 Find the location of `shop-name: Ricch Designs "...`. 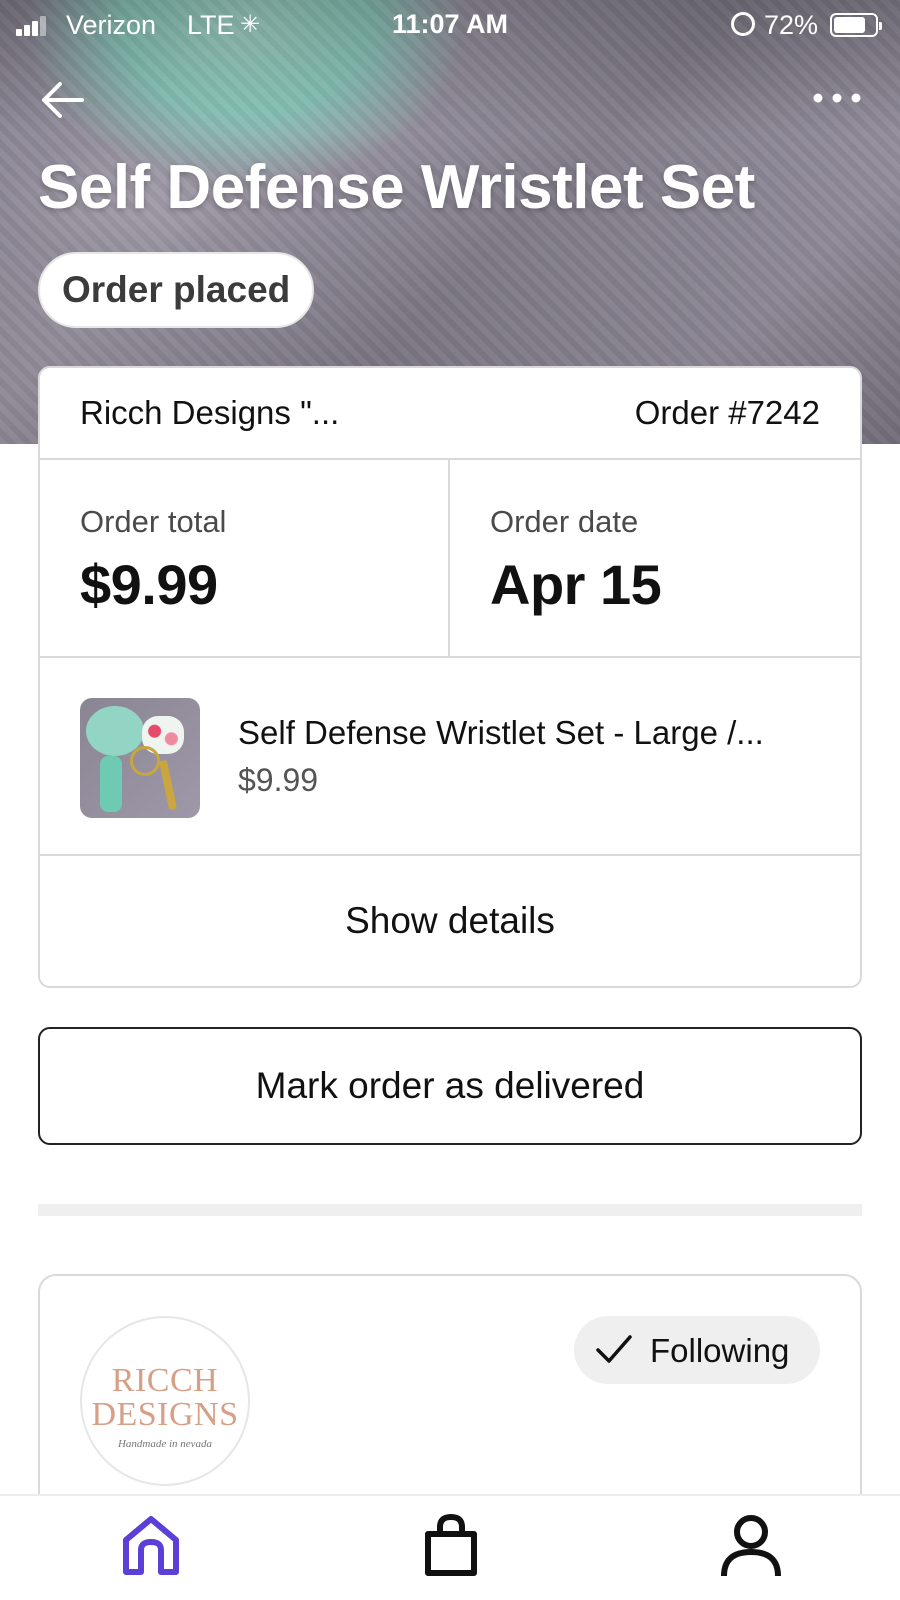

shop-name: Ricch Designs "... is located at coordinates (209, 413).